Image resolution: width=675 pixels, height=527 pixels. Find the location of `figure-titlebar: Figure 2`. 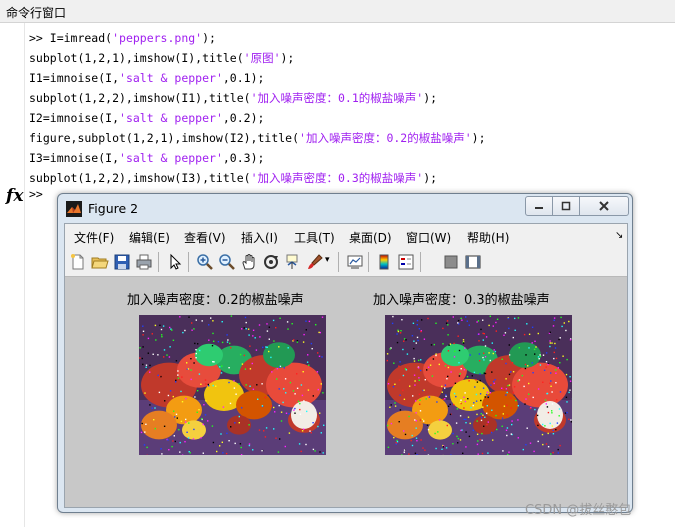

figure-titlebar: Figure 2 is located at coordinates (345, 208).